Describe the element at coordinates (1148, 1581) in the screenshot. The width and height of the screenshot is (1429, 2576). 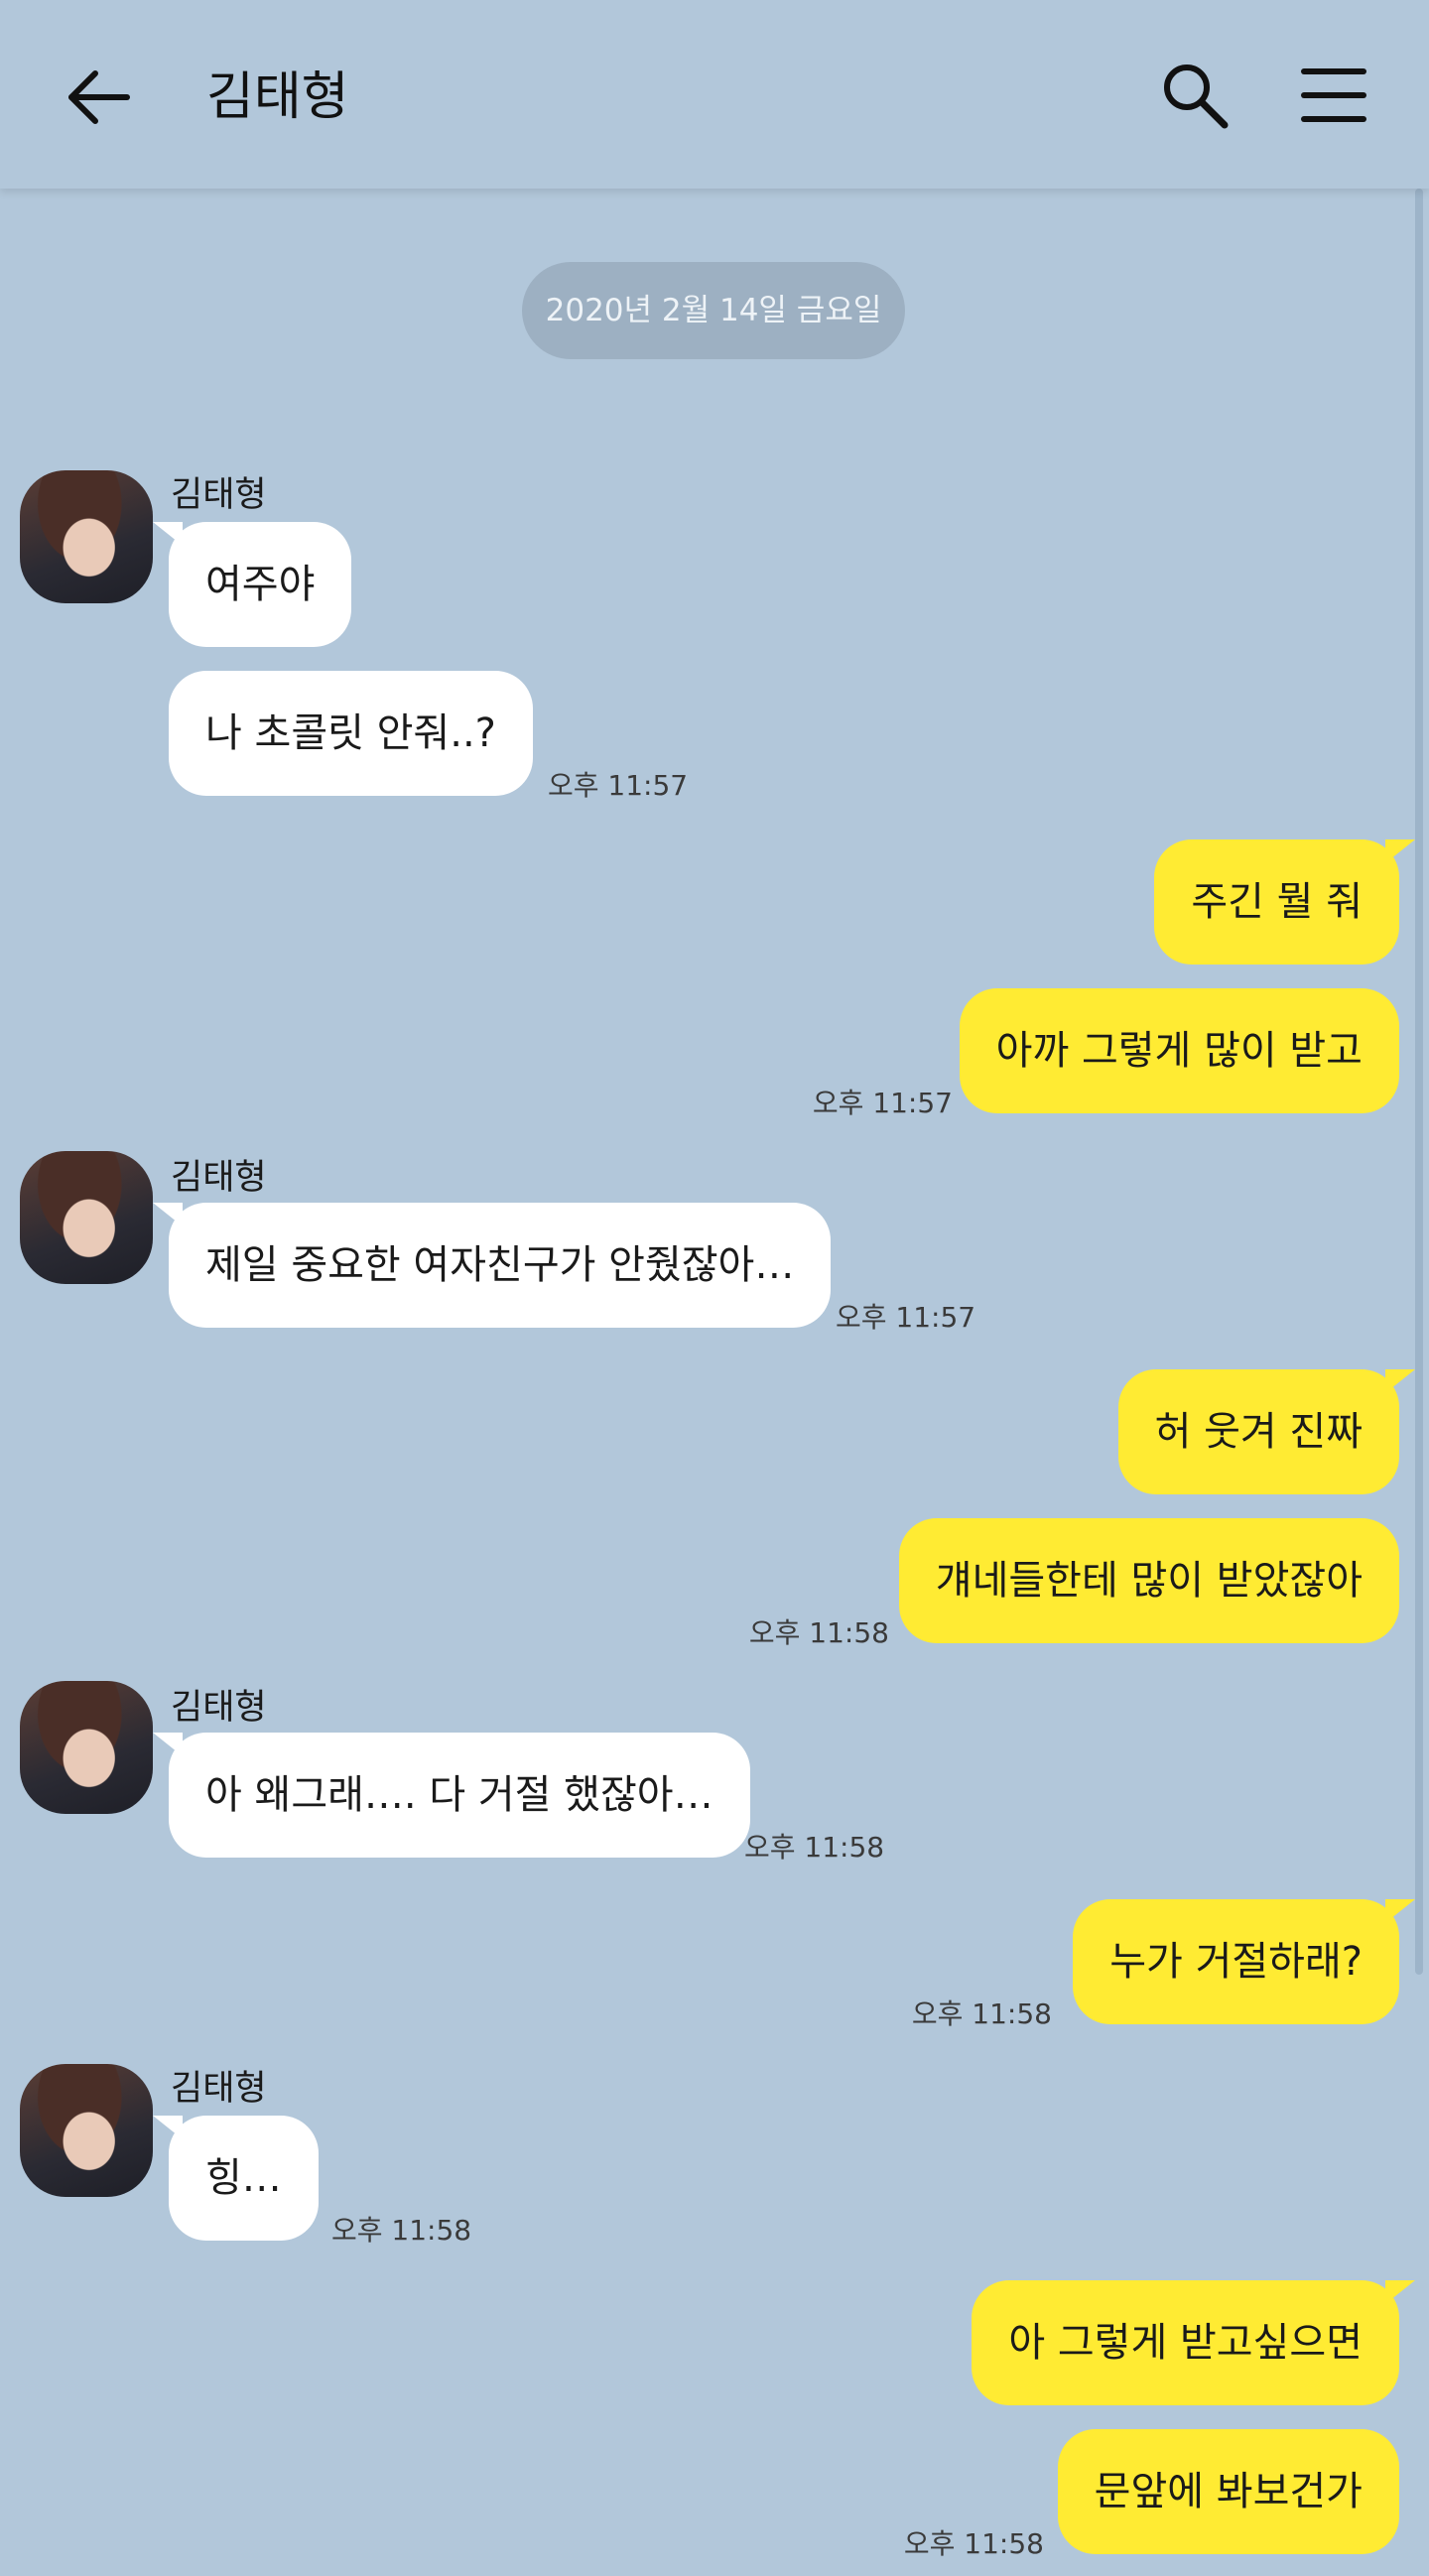
I see `outgoing-message-bubble: 걔네들한테 많이 받았잖아` at that location.